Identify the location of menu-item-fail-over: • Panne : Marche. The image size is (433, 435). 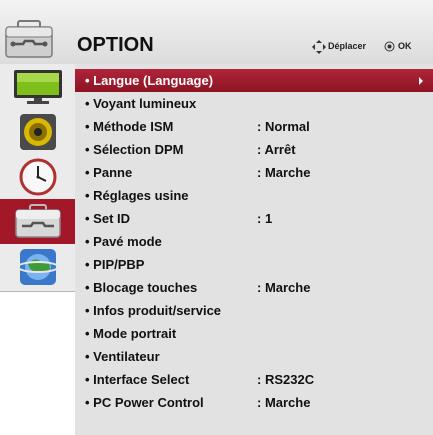
(254, 172).